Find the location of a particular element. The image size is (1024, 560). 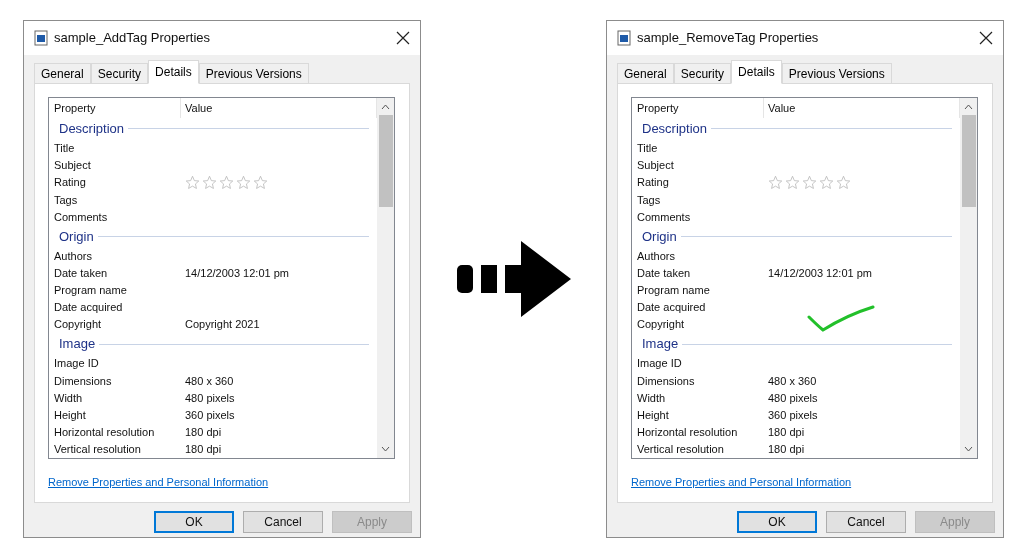

window-title: sample_AddTag Properties is located at coordinates (133, 38).